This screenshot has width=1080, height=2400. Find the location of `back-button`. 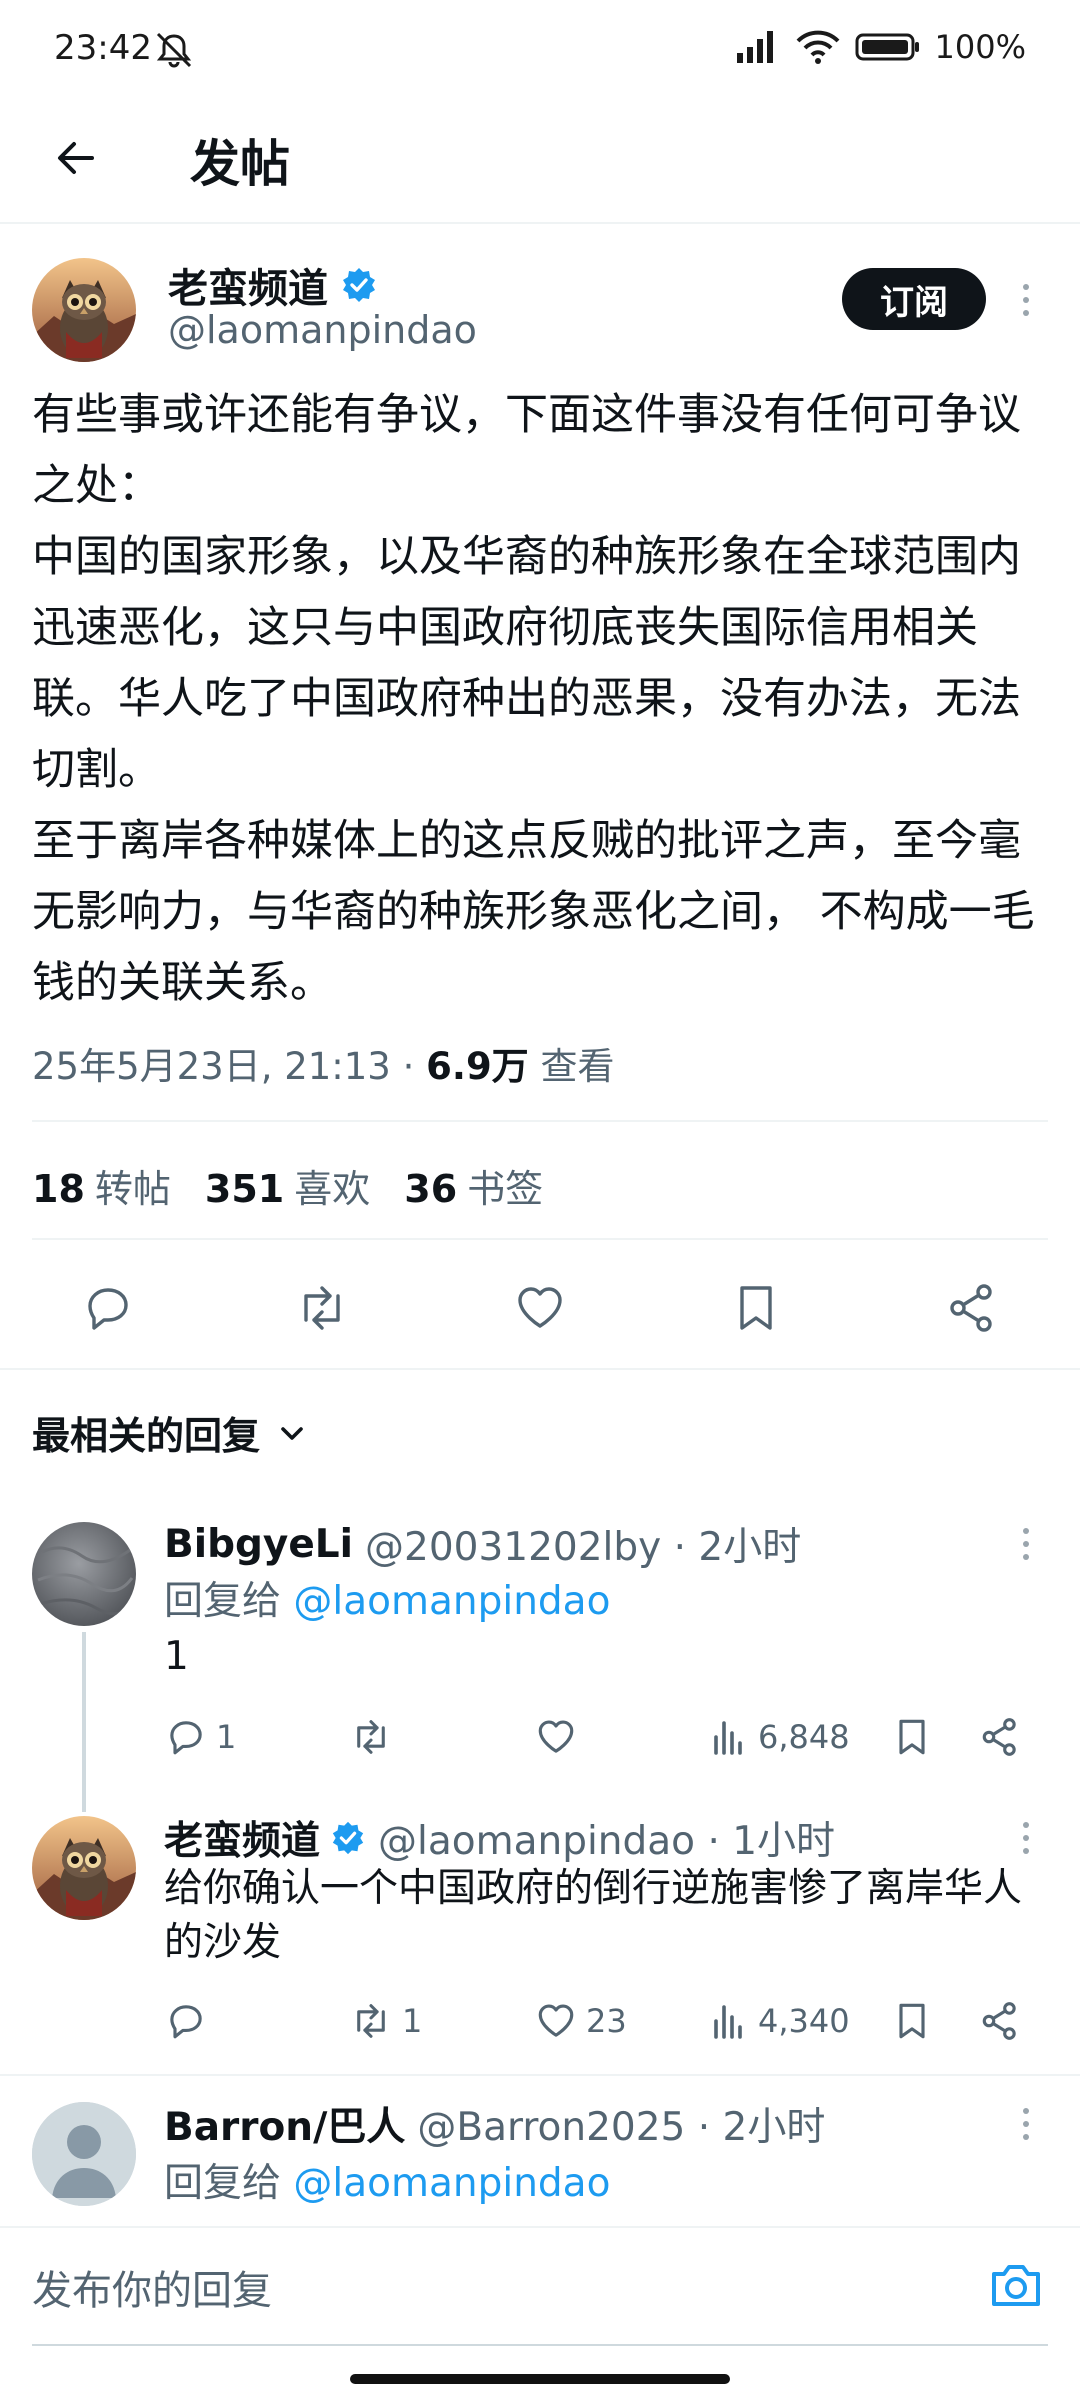

back-button is located at coordinates (76, 158).